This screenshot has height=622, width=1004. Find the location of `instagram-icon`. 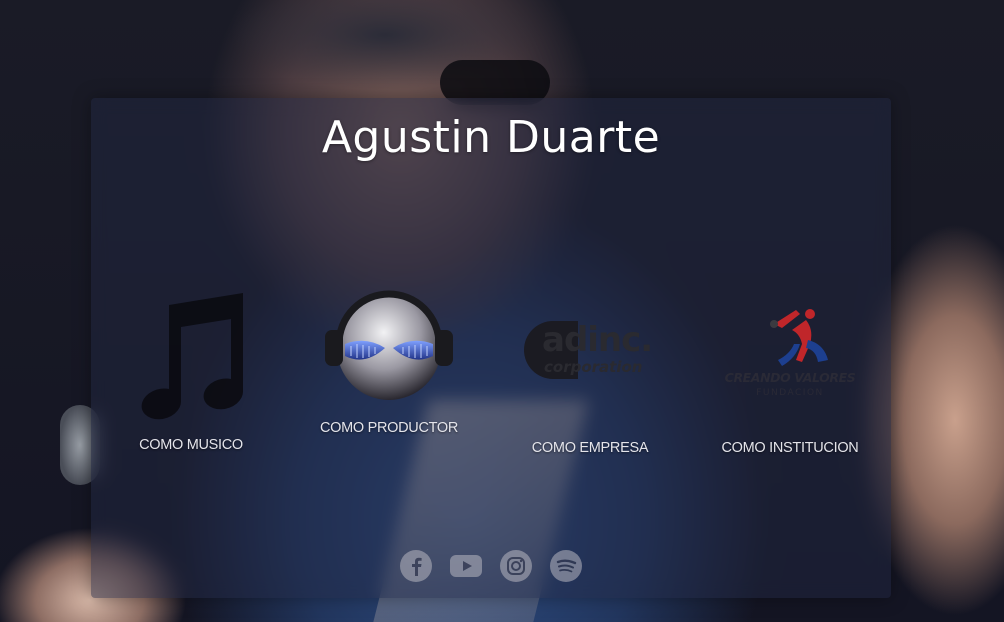

instagram-icon is located at coordinates (516, 566).